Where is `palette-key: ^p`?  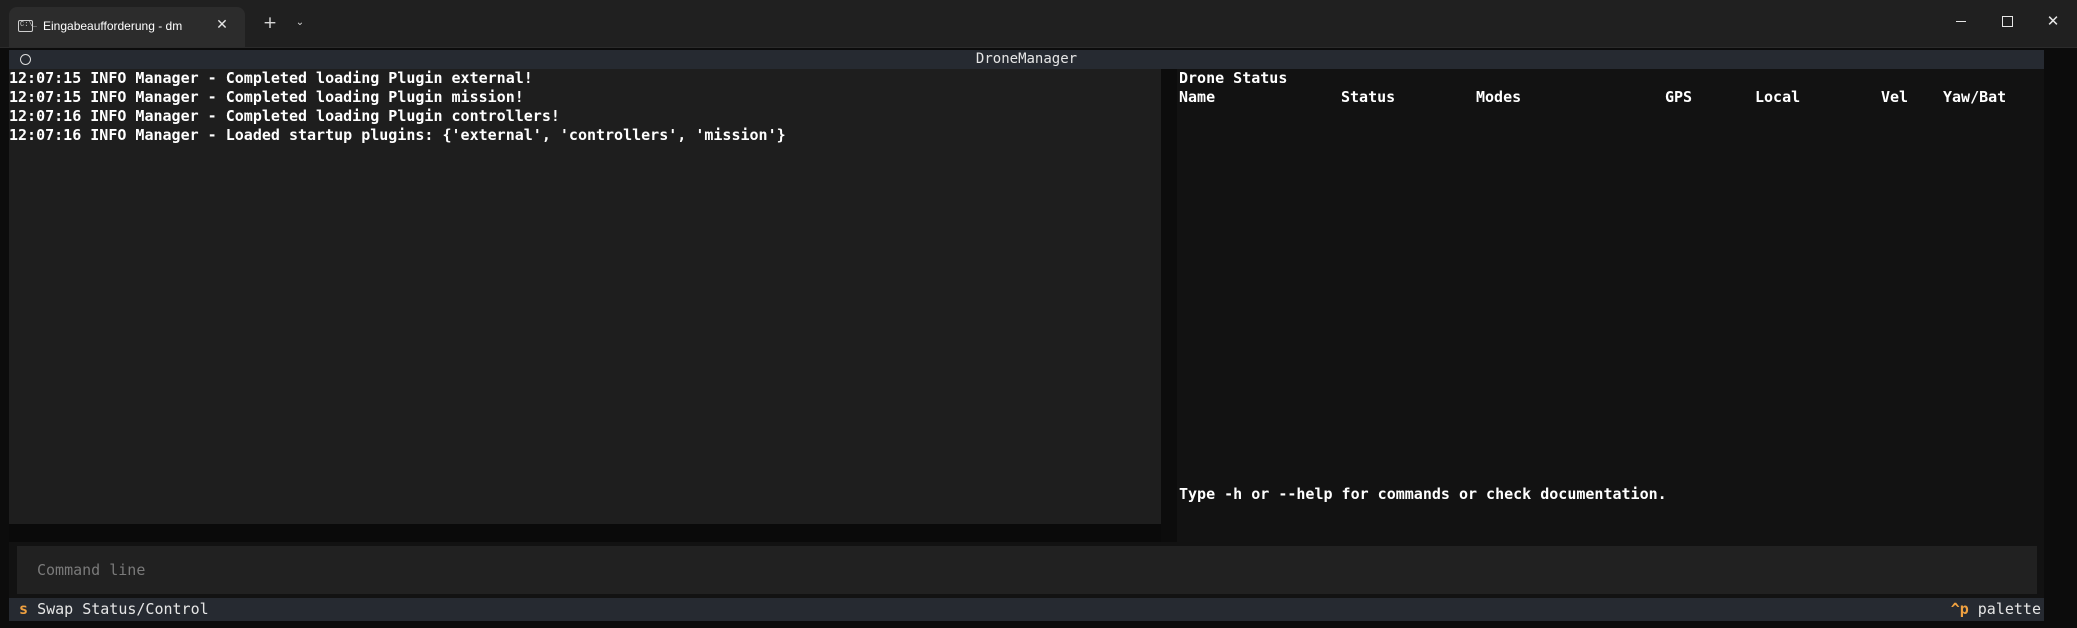
palette-key: ^p is located at coordinates (1959, 609).